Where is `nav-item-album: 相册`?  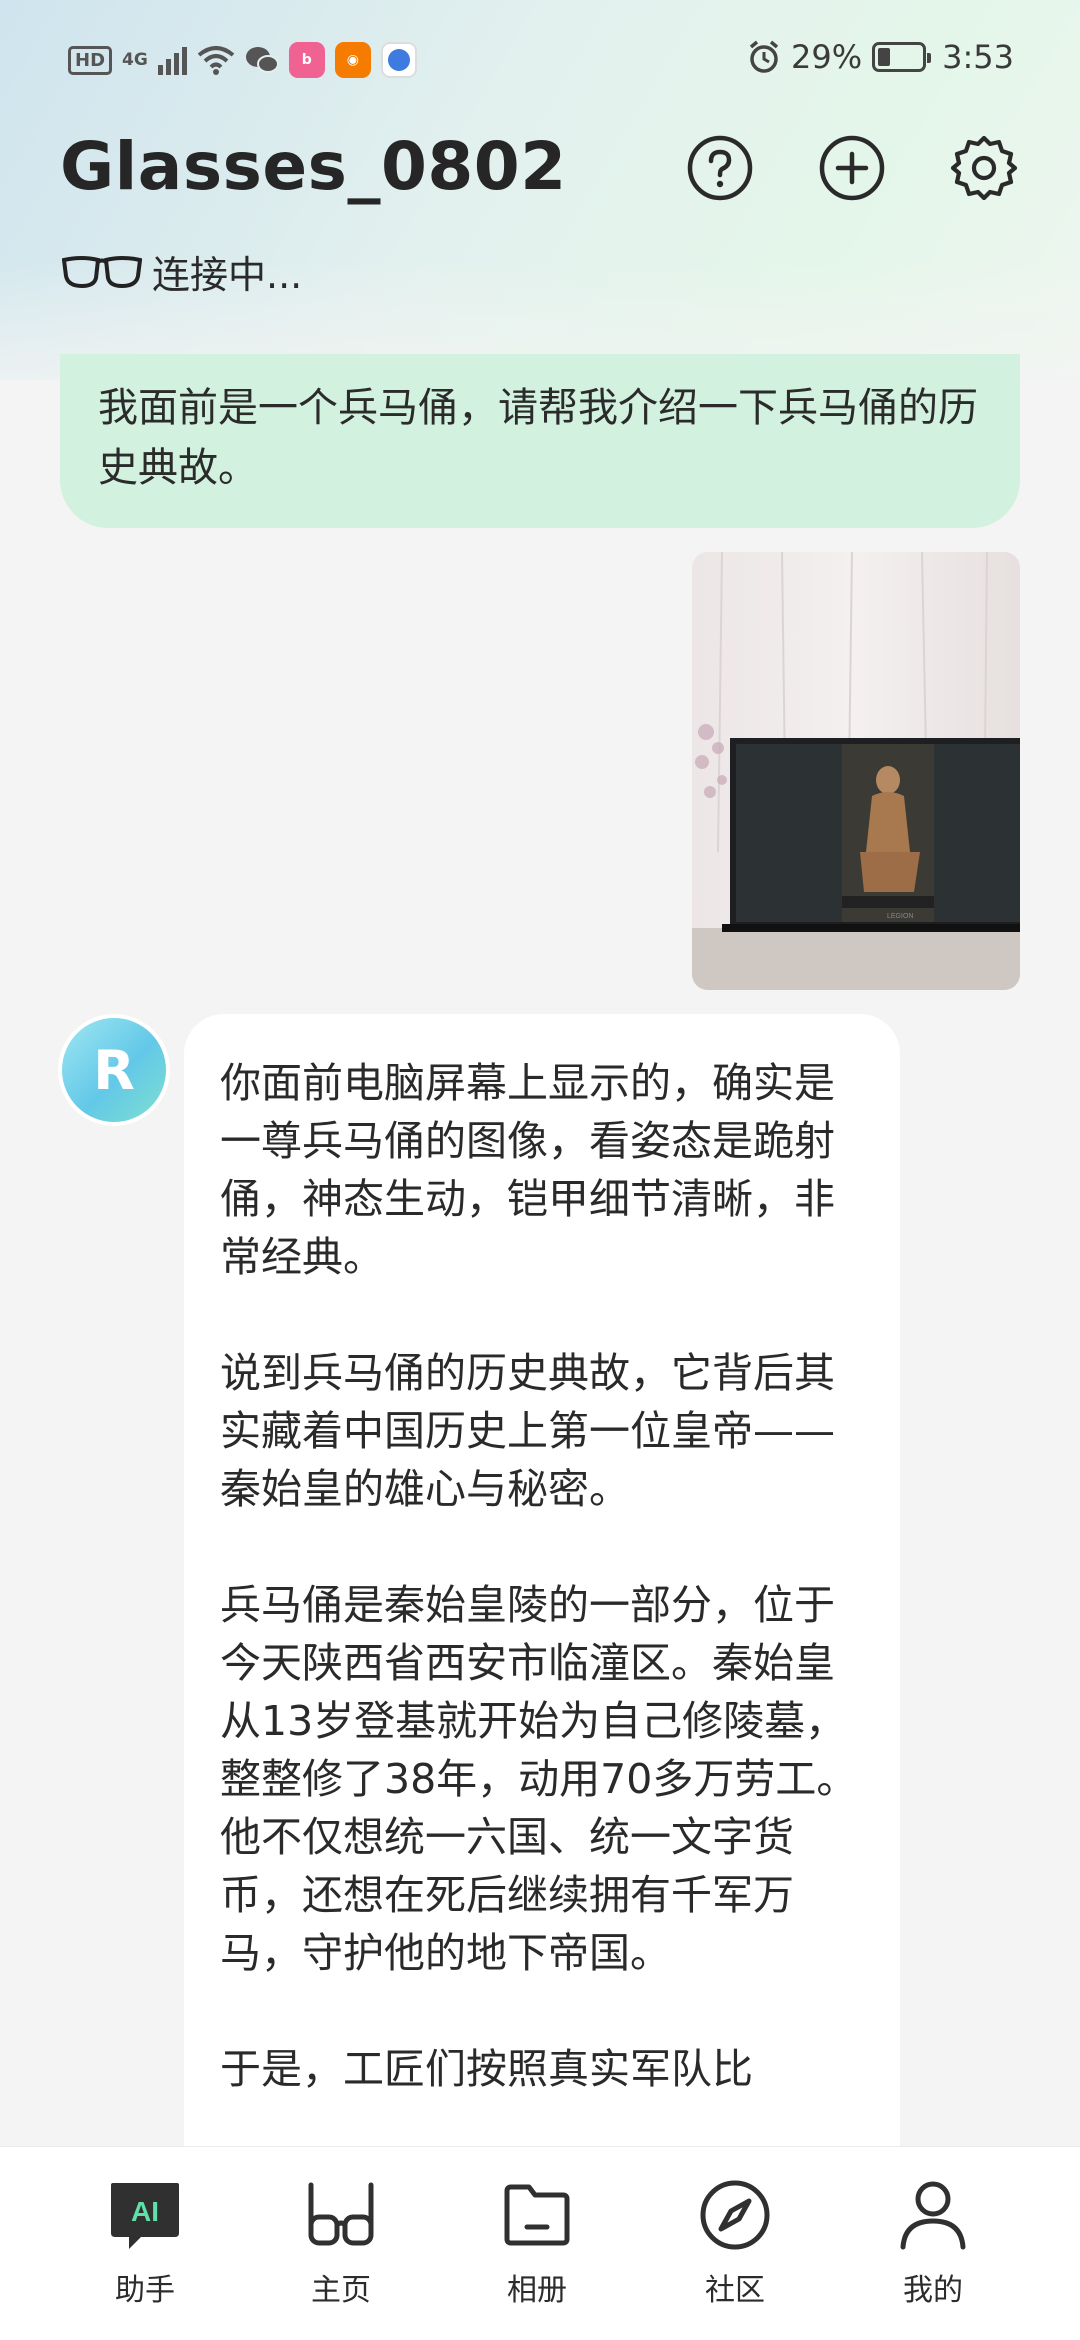
nav-item-album: 相册 is located at coordinates (537, 2243).